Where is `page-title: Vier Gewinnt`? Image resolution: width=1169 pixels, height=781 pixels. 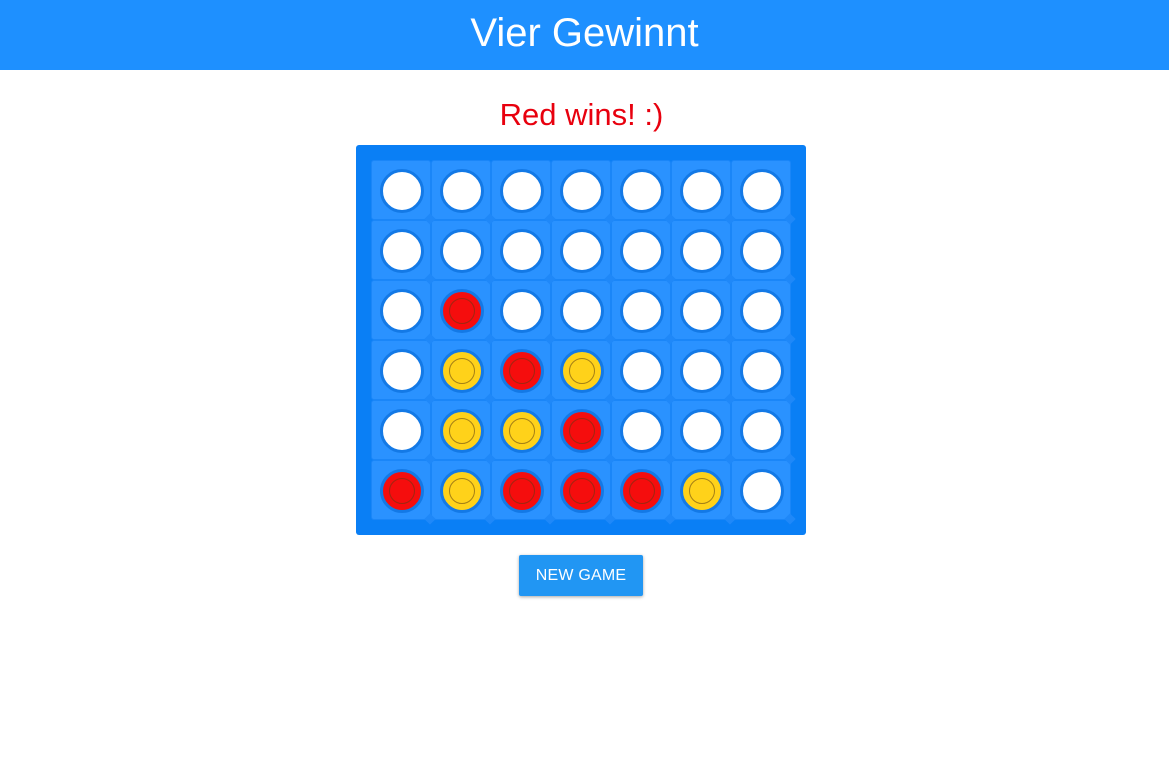 page-title: Vier Gewinnt is located at coordinates (584, 33).